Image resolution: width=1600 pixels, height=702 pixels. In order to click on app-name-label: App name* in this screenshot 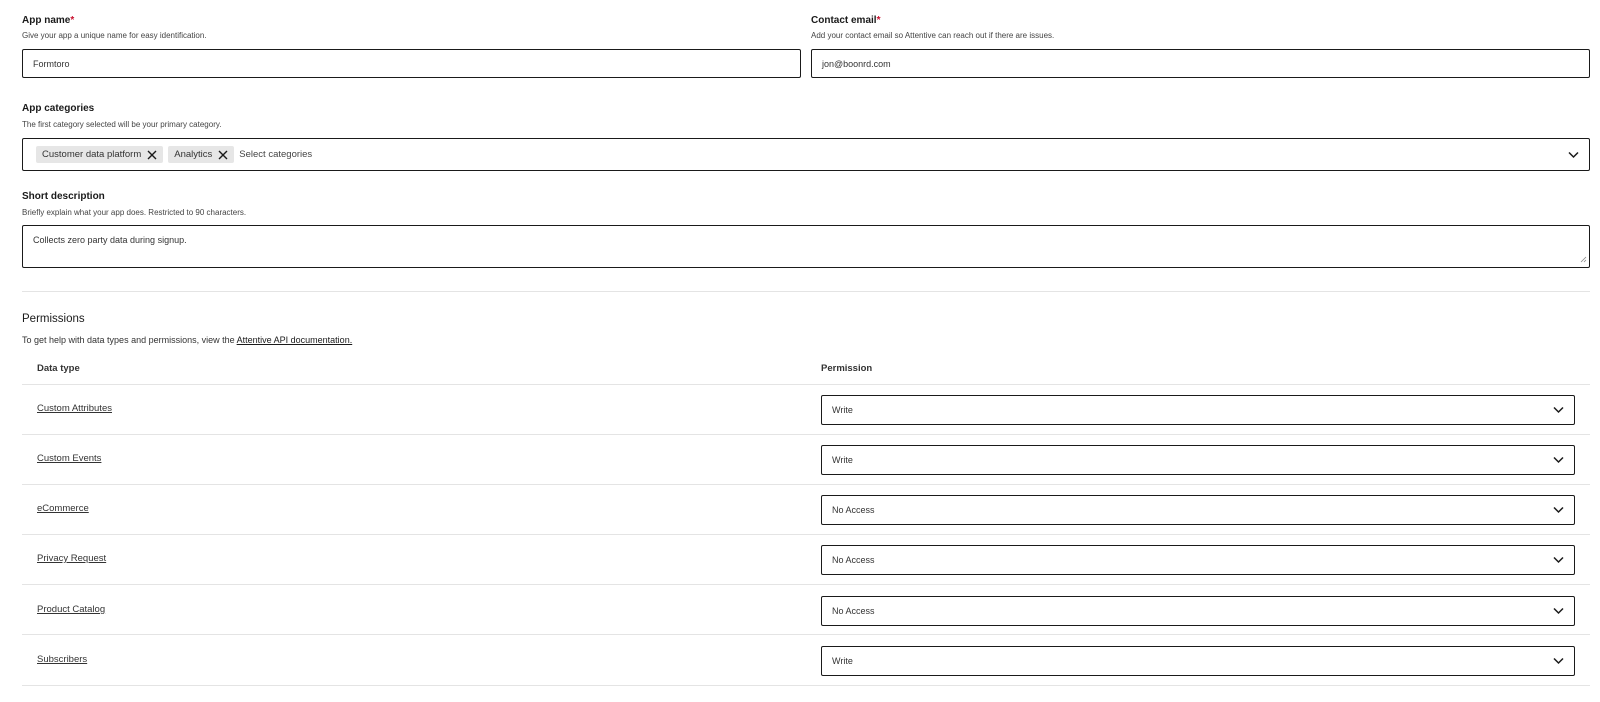, I will do `click(48, 20)`.